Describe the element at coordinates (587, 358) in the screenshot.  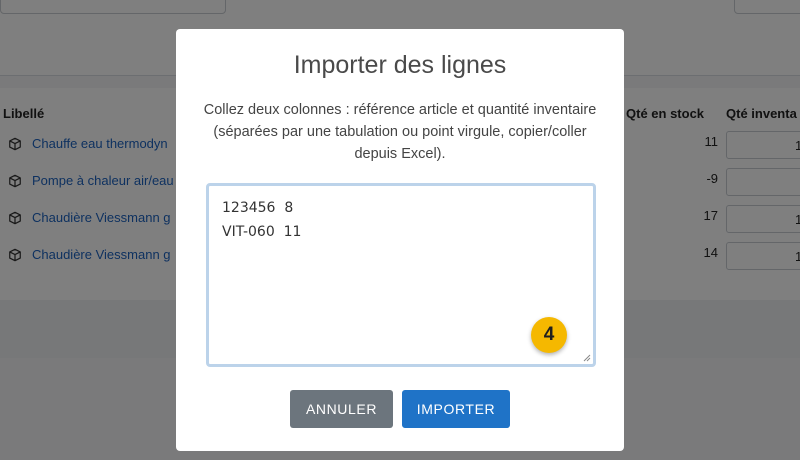
I see `resize-handle-icon` at that location.